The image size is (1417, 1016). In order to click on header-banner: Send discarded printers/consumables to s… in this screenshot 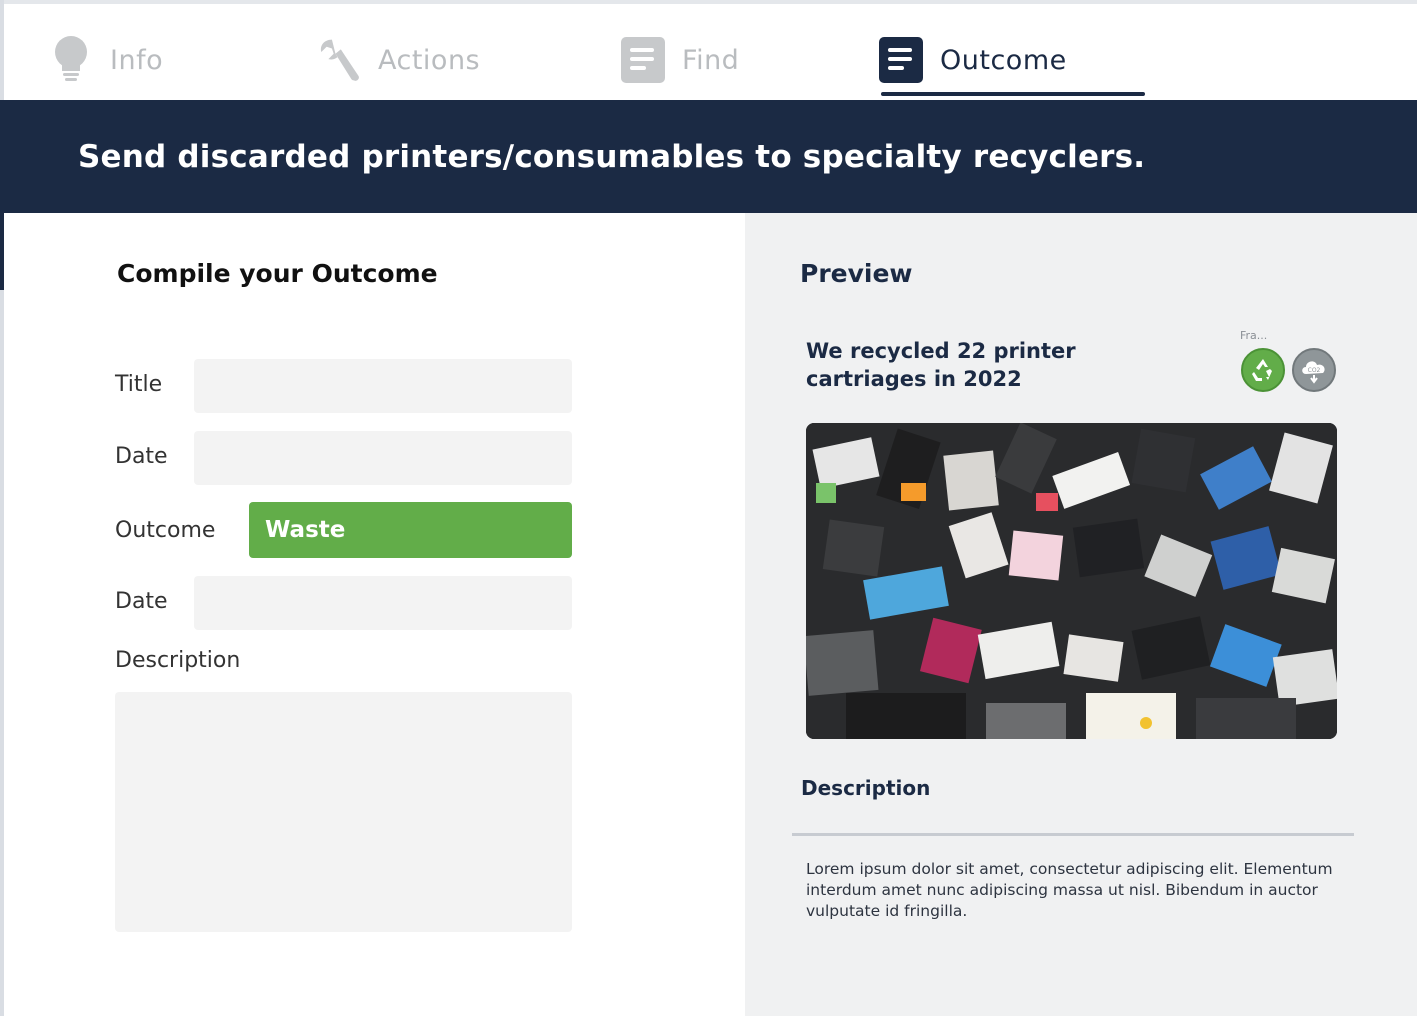, I will do `click(710, 156)`.